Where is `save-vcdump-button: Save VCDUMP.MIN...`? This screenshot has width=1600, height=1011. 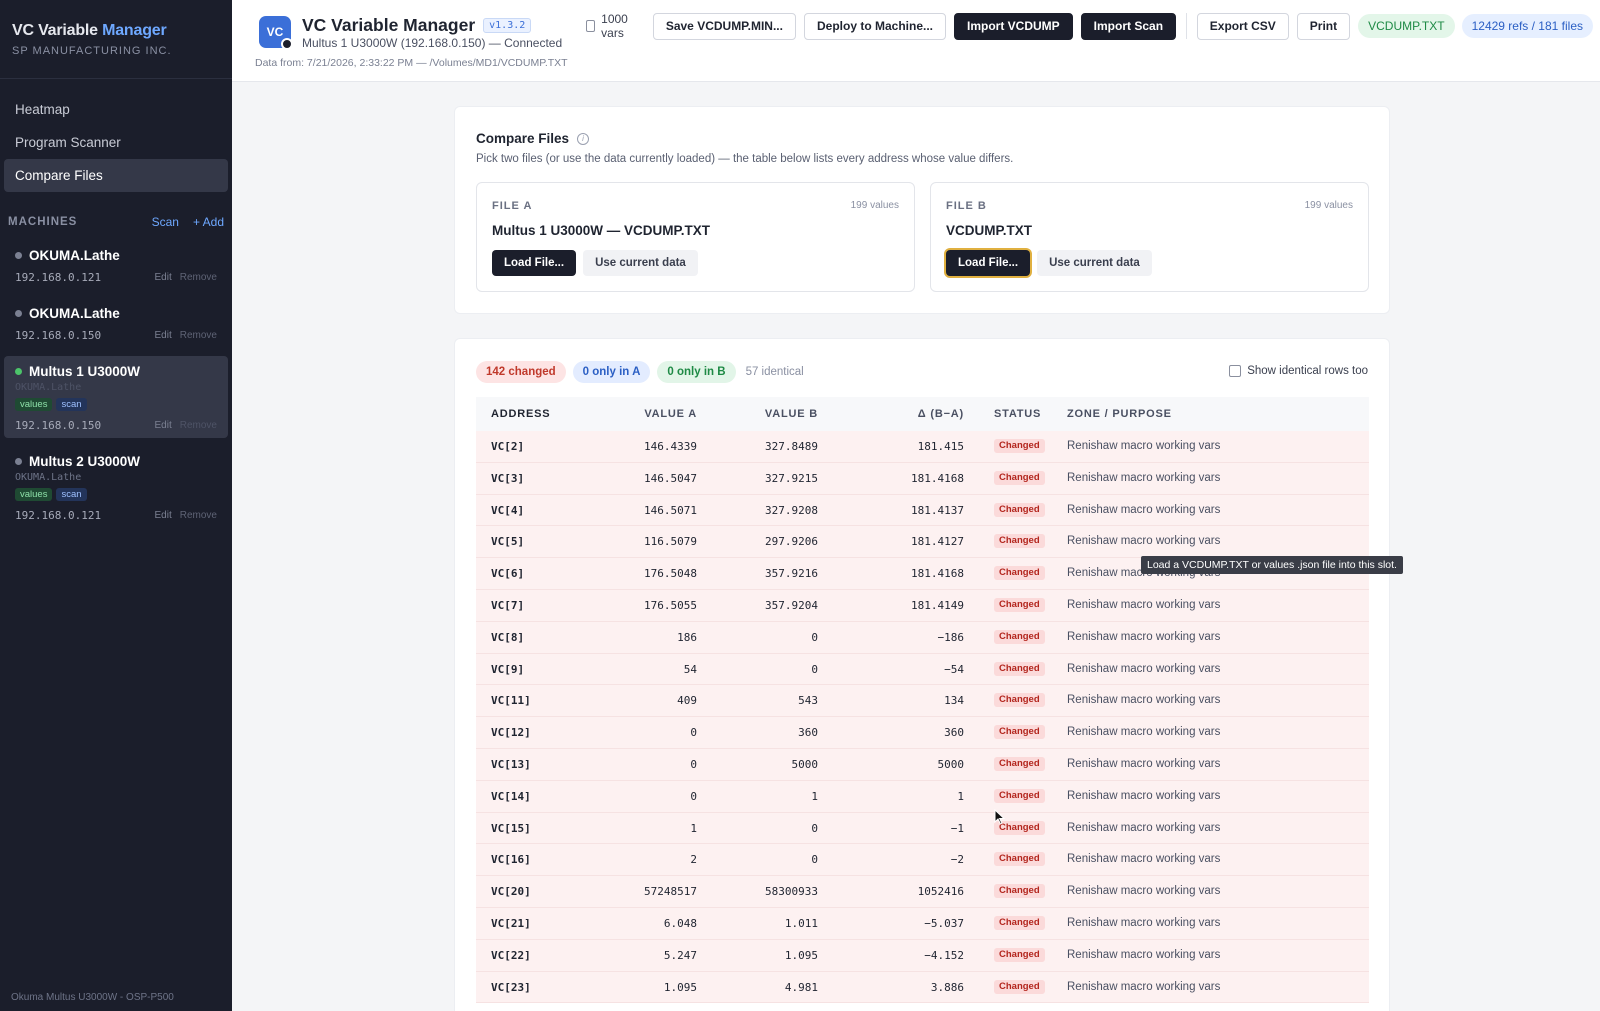 save-vcdump-button: Save VCDUMP.MIN... is located at coordinates (724, 26).